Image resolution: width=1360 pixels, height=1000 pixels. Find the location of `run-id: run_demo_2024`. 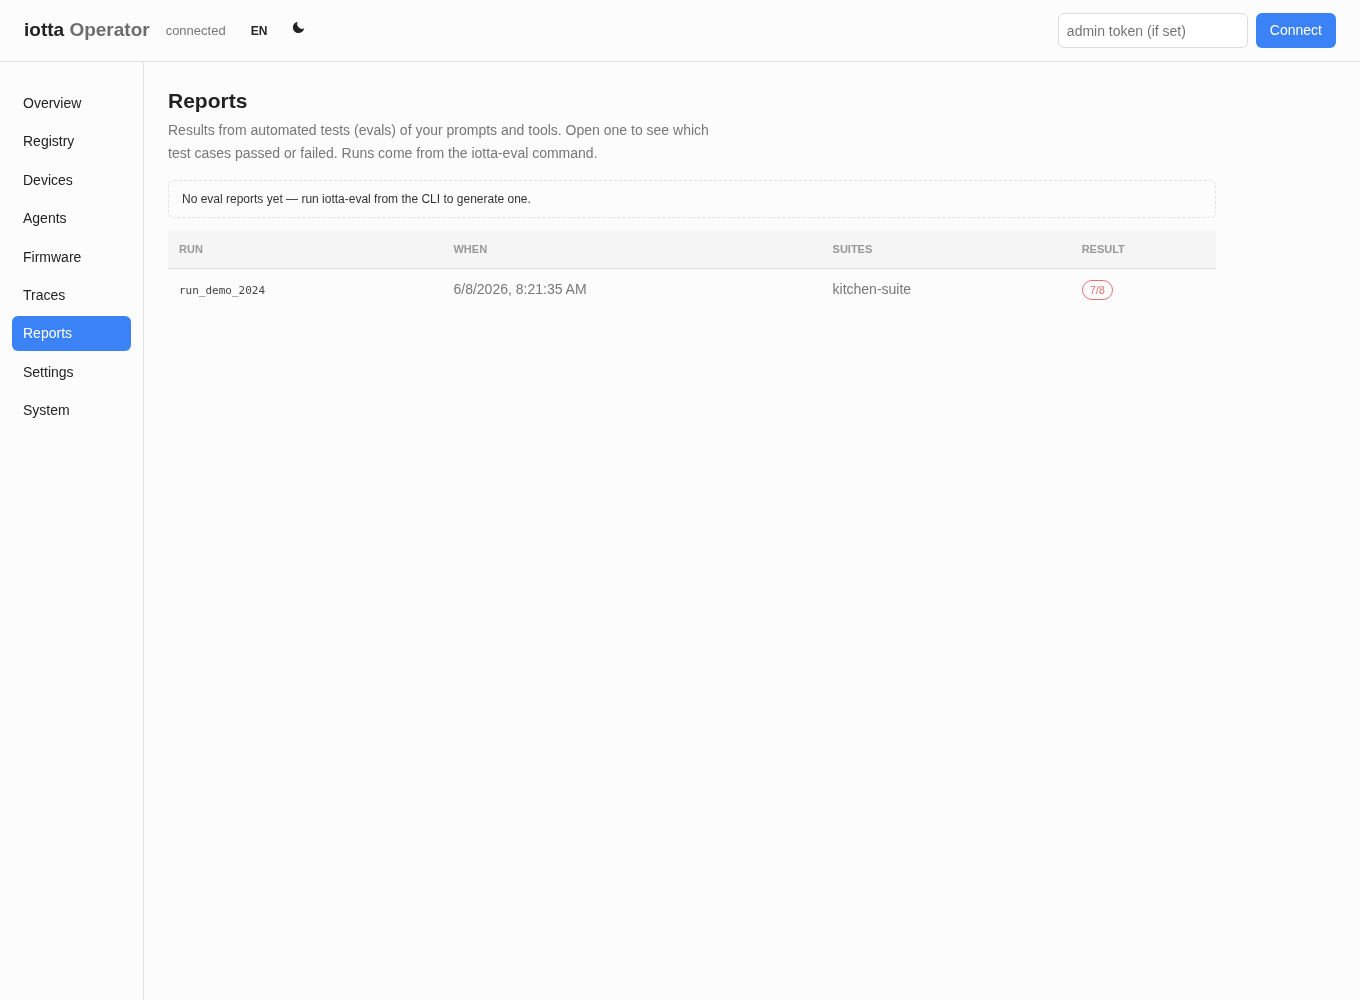

run-id: run_demo_2024 is located at coordinates (222, 290).